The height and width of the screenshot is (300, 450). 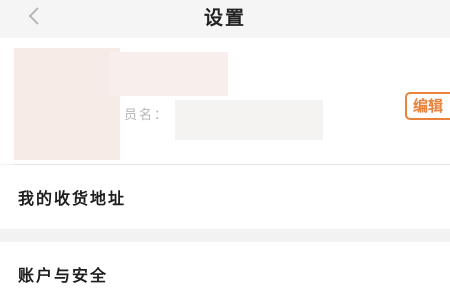 I want to click on nav-bar: 设置, so click(x=225, y=19).